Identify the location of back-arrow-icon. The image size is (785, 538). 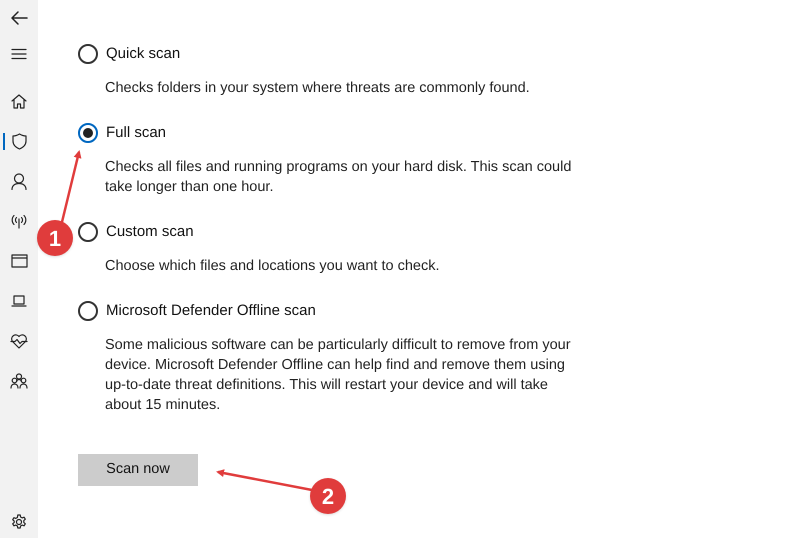
(19, 18).